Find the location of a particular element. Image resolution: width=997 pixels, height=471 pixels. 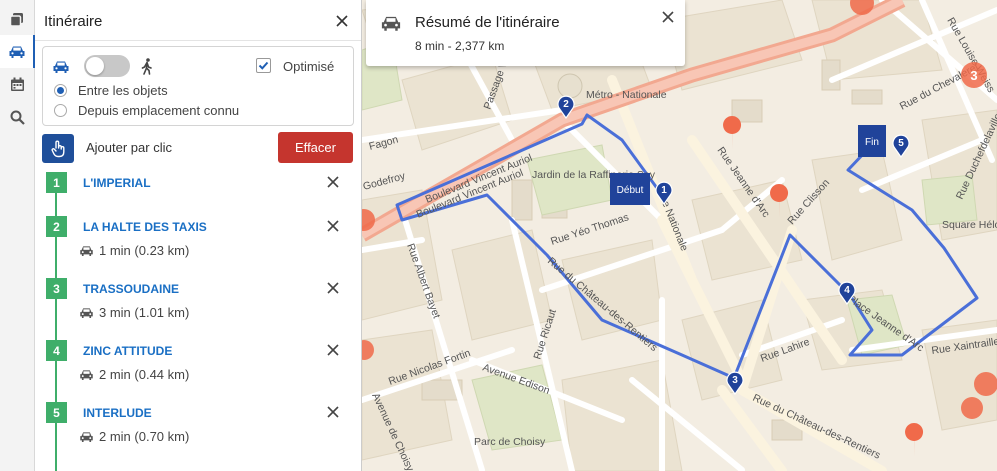

clear-button: Effacer is located at coordinates (315, 147).